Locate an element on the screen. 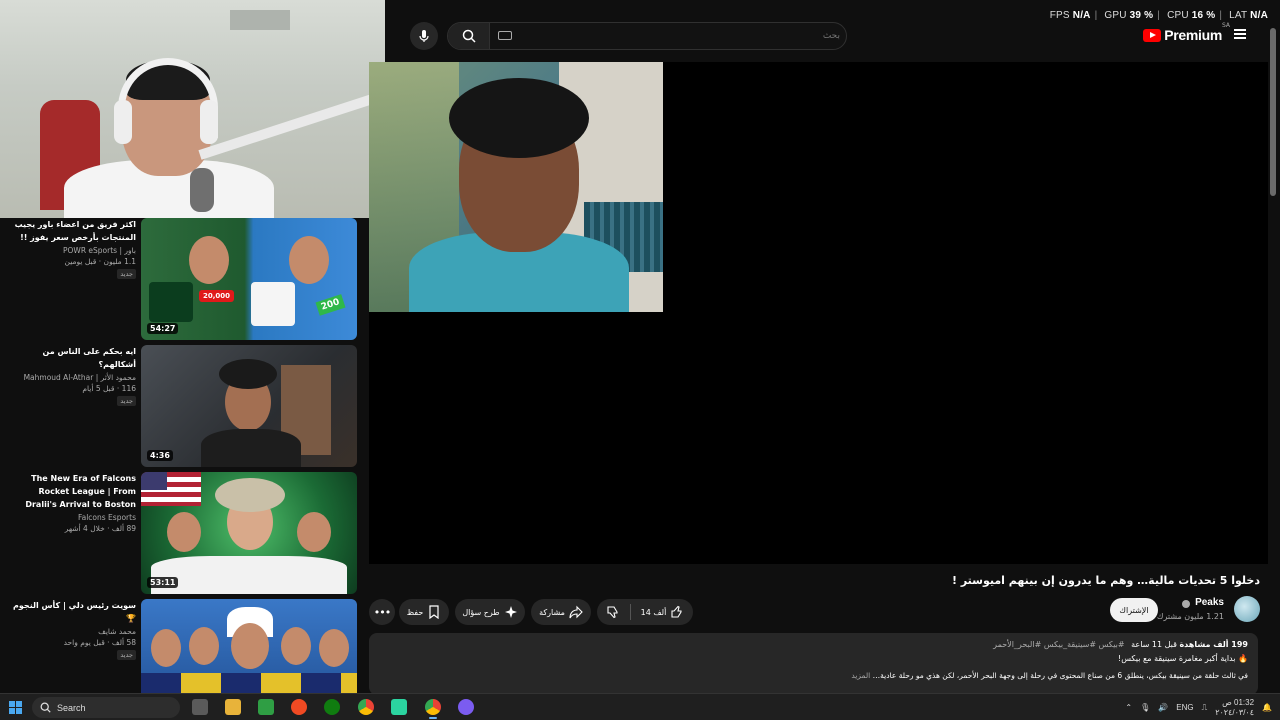  share-button: مشاركة is located at coordinates (561, 612).